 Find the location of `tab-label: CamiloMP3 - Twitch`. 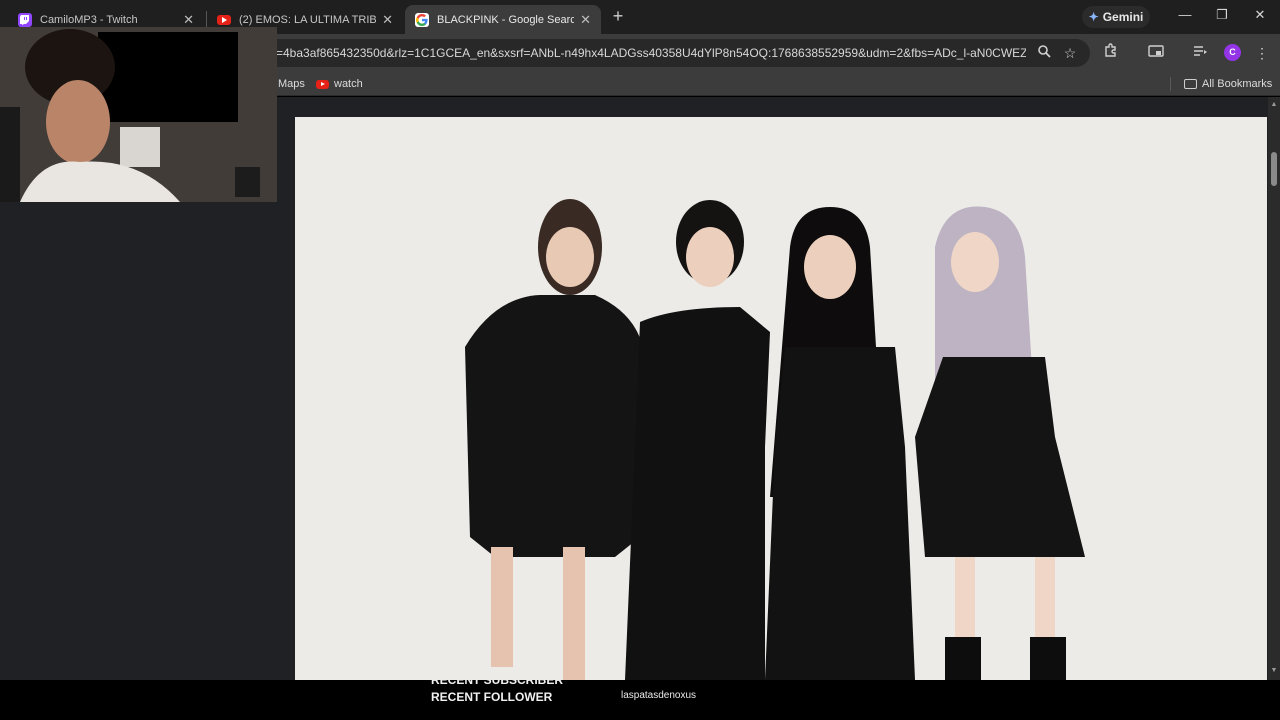

tab-label: CamiloMP3 - Twitch is located at coordinates (89, 19).